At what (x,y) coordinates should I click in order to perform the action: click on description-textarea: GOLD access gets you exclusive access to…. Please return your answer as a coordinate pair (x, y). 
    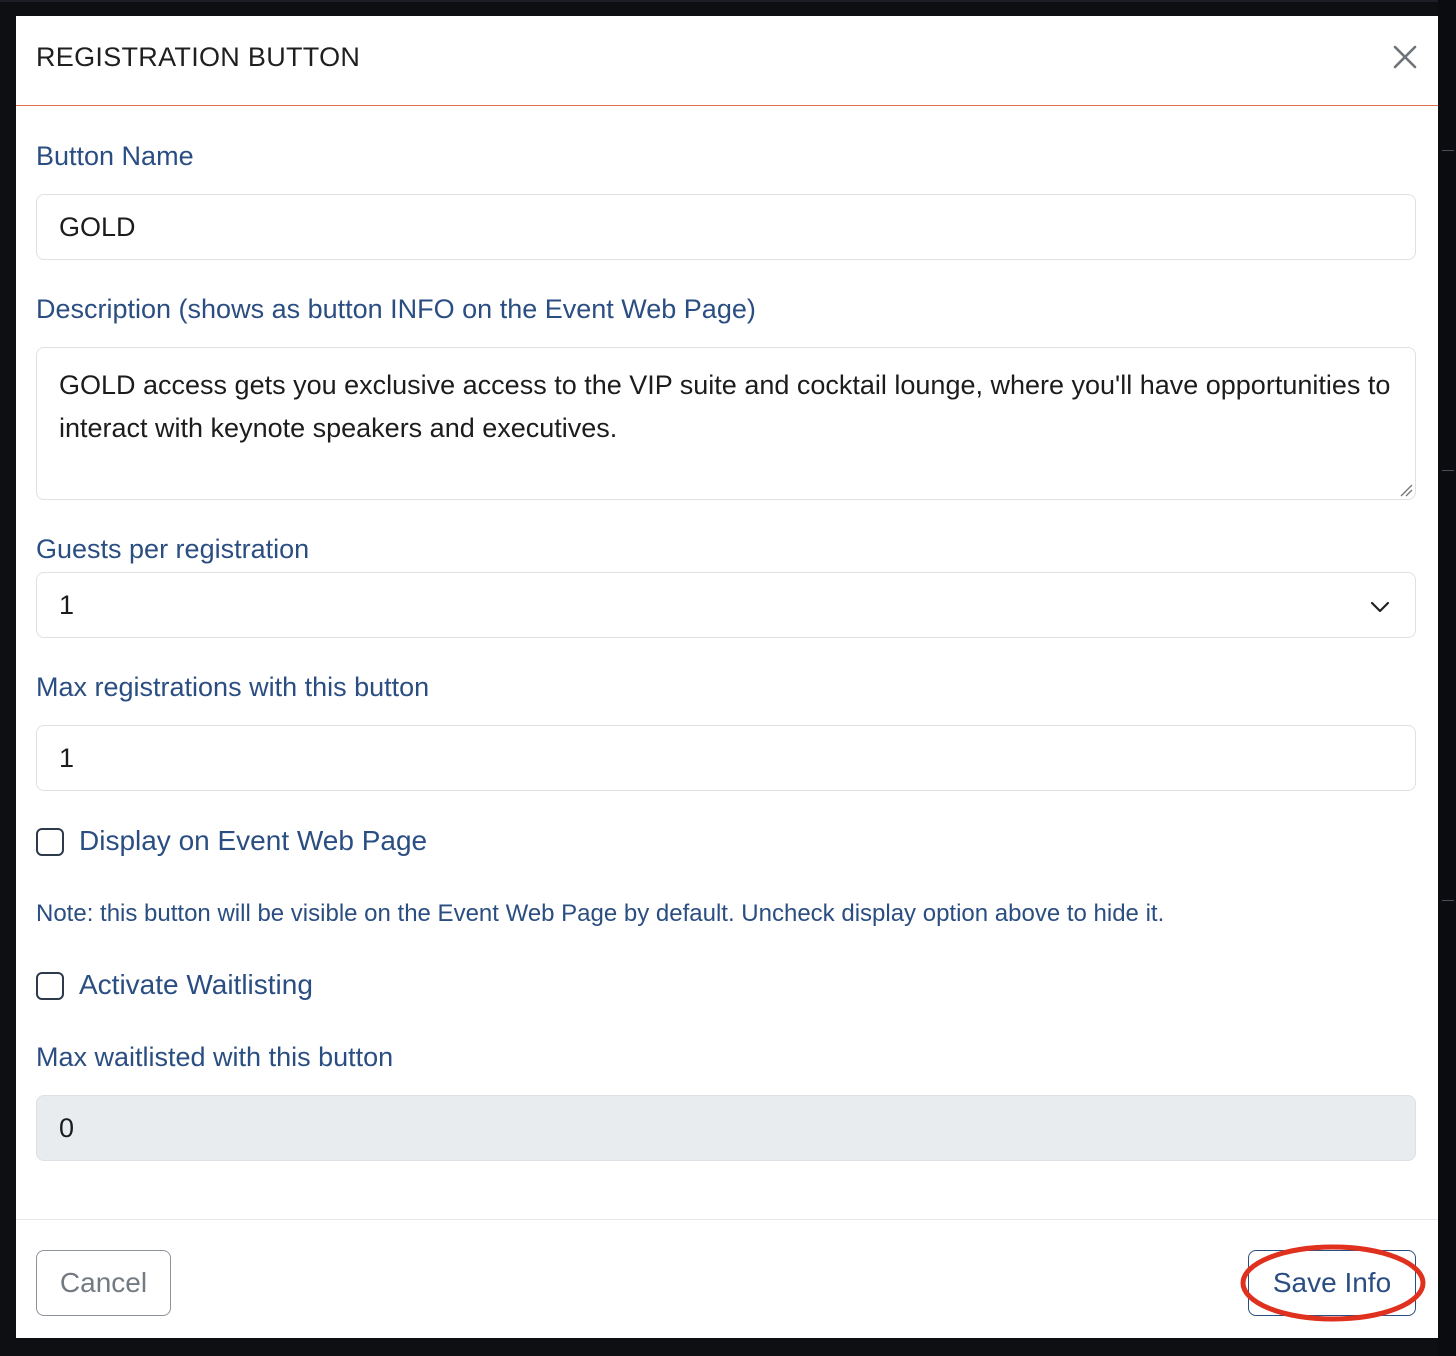
    Looking at the image, I should click on (726, 423).